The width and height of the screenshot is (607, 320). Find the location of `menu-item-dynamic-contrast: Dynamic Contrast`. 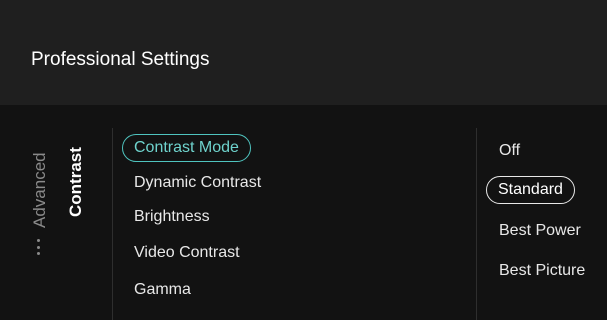

menu-item-dynamic-contrast: Dynamic Contrast is located at coordinates (197, 183).